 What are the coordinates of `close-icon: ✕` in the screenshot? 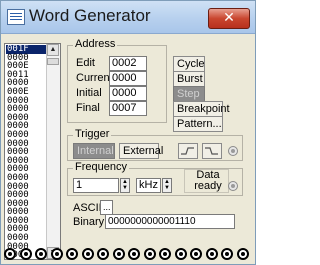 It's located at (229, 18).